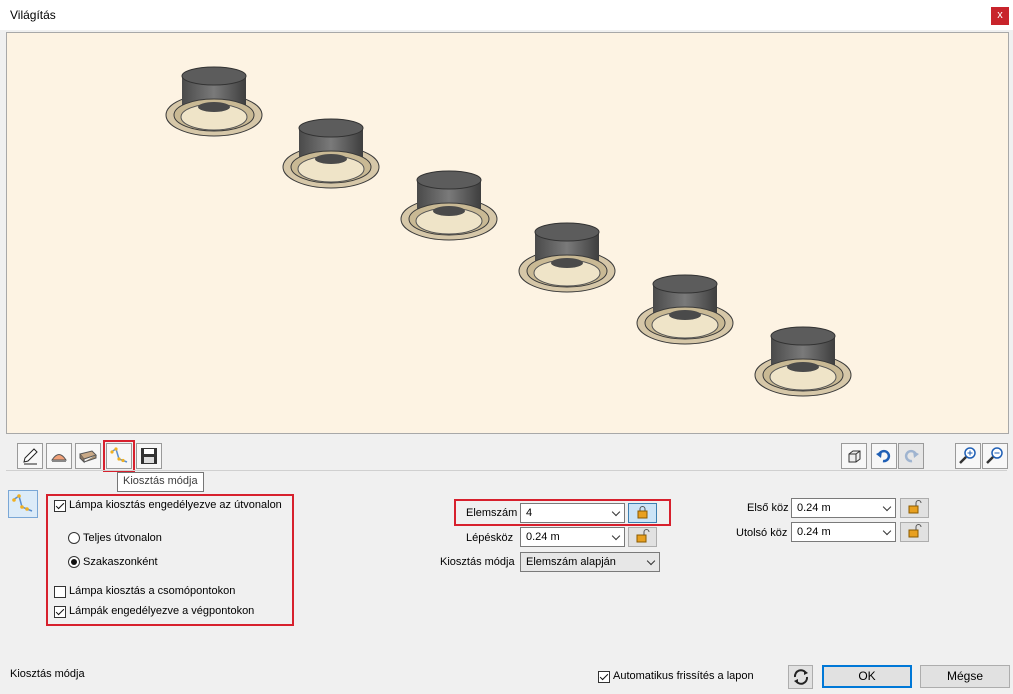 Image resolution: width=1013 pixels, height=694 pixels. Describe the element at coordinates (543, 537) in the screenshot. I see `lepeskoz-value: 0.24 m` at that location.